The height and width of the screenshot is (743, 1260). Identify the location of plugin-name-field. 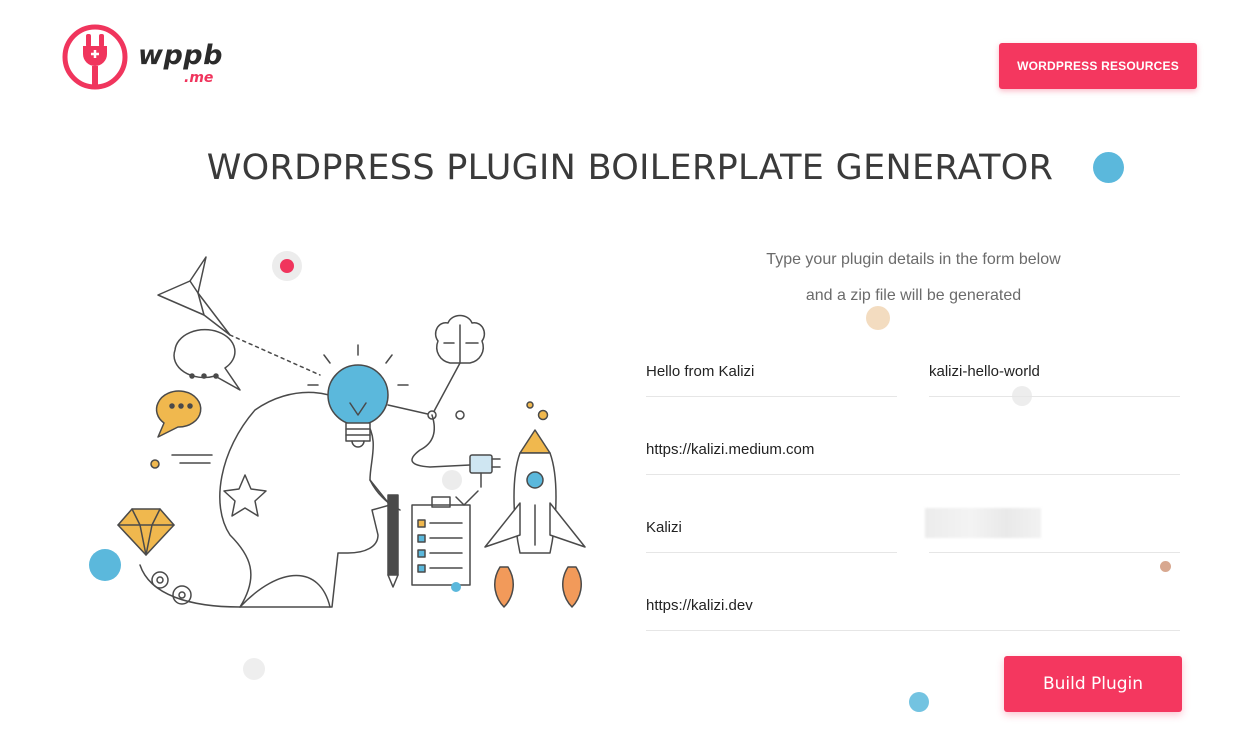
(771, 372).